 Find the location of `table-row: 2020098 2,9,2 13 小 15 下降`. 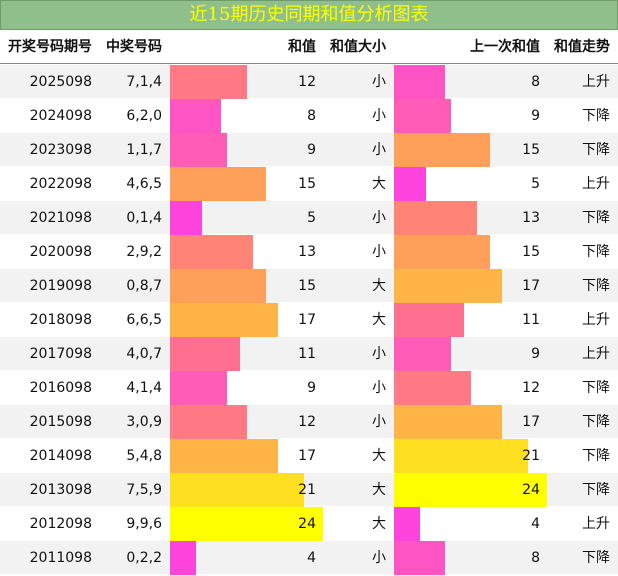

table-row: 2020098 2,9,2 13 小 15 下降 is located at coordinates (309, 252).